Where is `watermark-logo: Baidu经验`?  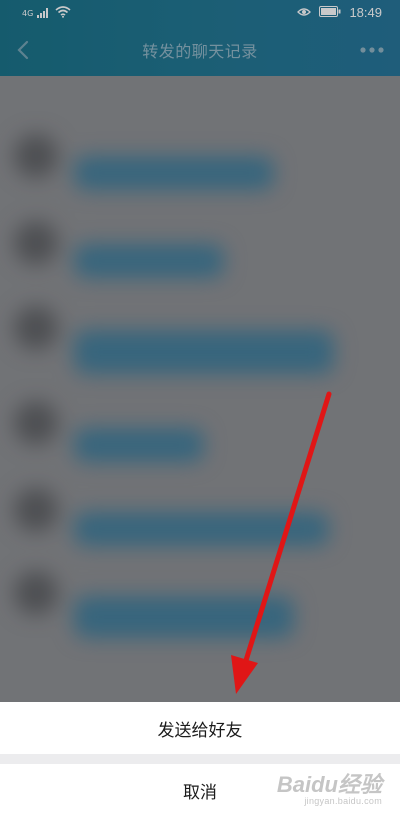 watermark-logo: Baidu经验 is located at coordinates (329, 784).